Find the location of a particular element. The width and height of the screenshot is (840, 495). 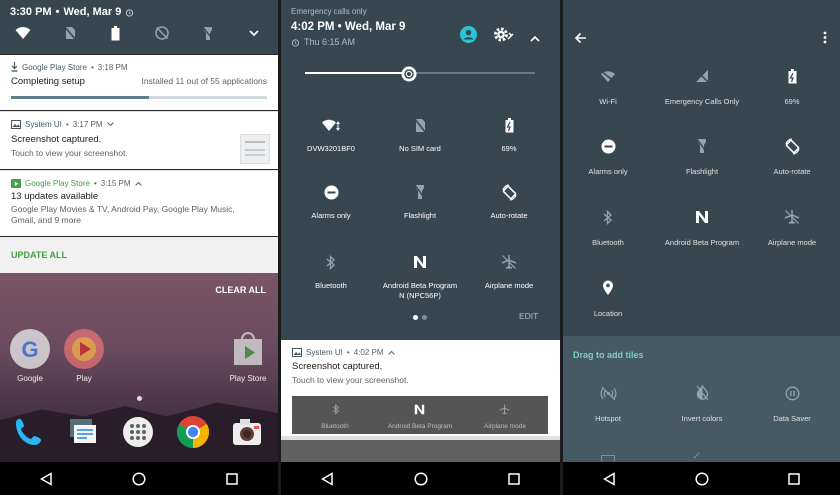

invert-colors-icon is located at coordinates (702, 393).